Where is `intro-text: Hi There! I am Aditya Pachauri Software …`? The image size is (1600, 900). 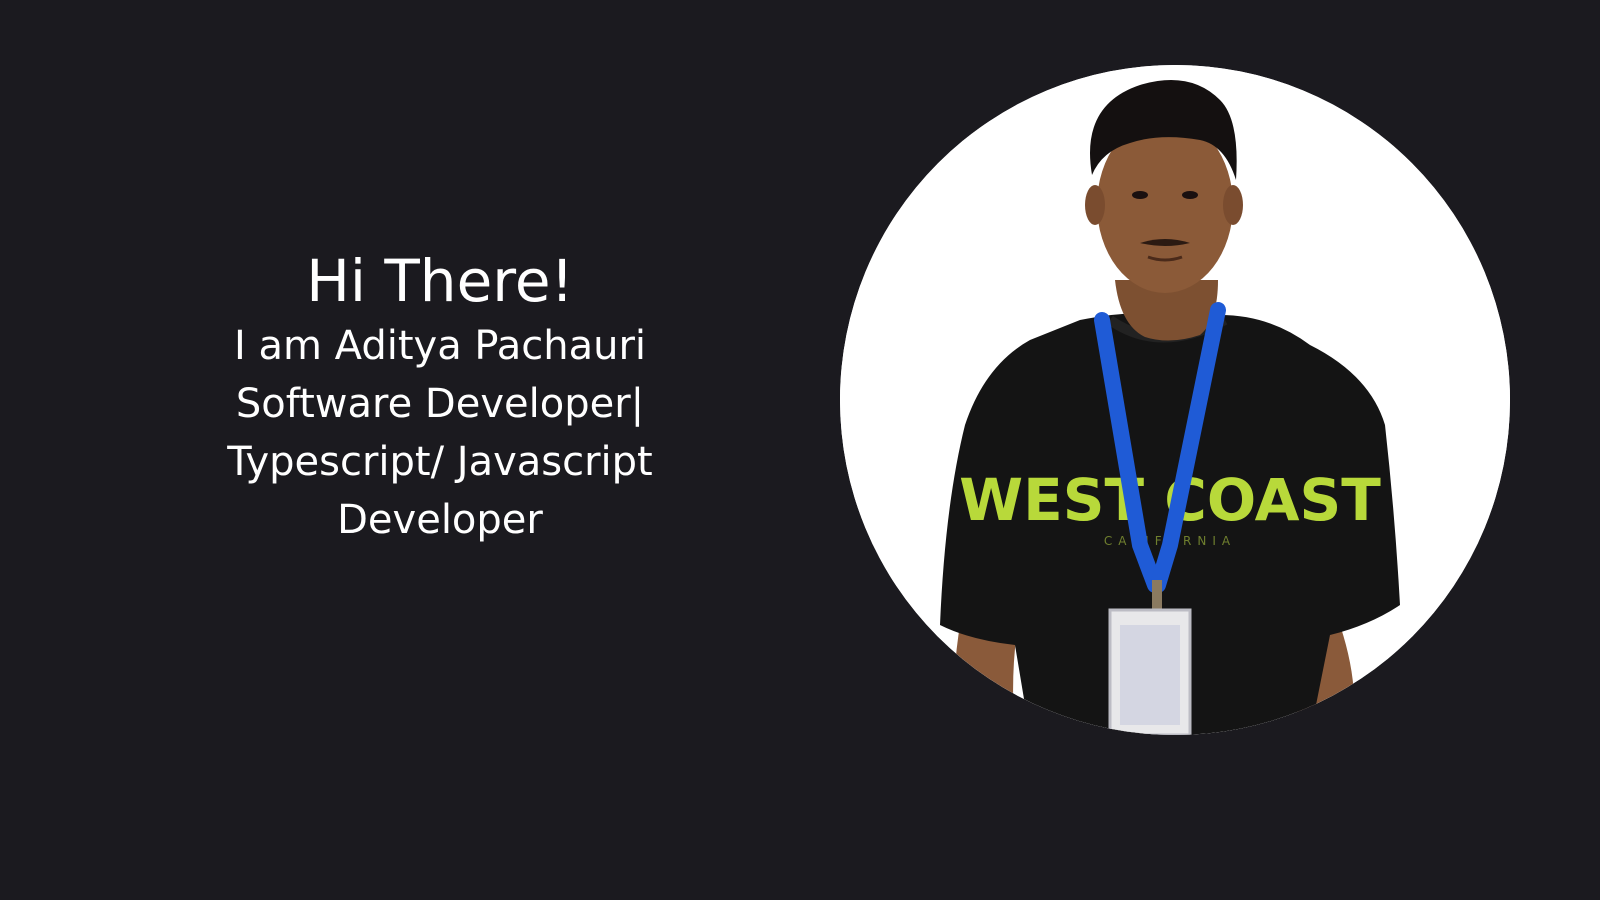
intro-text: Hi There! I am Aditya Pachauri Software … is located at coordinates (440, 397).